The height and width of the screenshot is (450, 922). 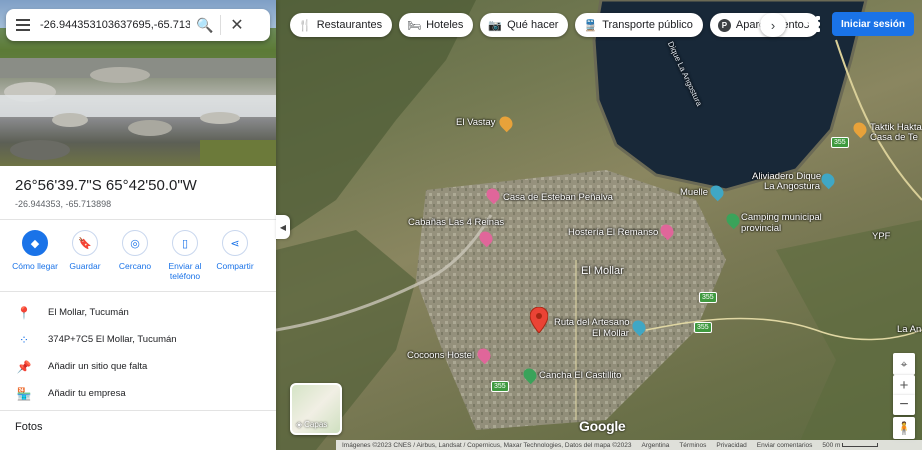 What do you see at coordinates (87, 393) in the screenshot?
I see `info-text: Añadir tu empresa` at bounding box center [87, 393].